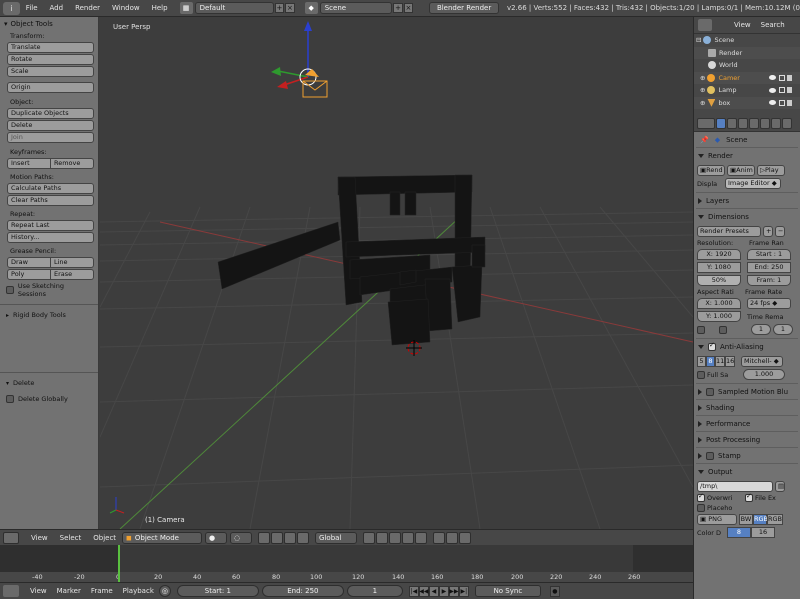 The width and height of the screenshot is (800, 599). What do you see at coordinates (769, 280) in the screenshot?
I see `frame-step-field: Fram: 1` at bounding box center [769, 280].